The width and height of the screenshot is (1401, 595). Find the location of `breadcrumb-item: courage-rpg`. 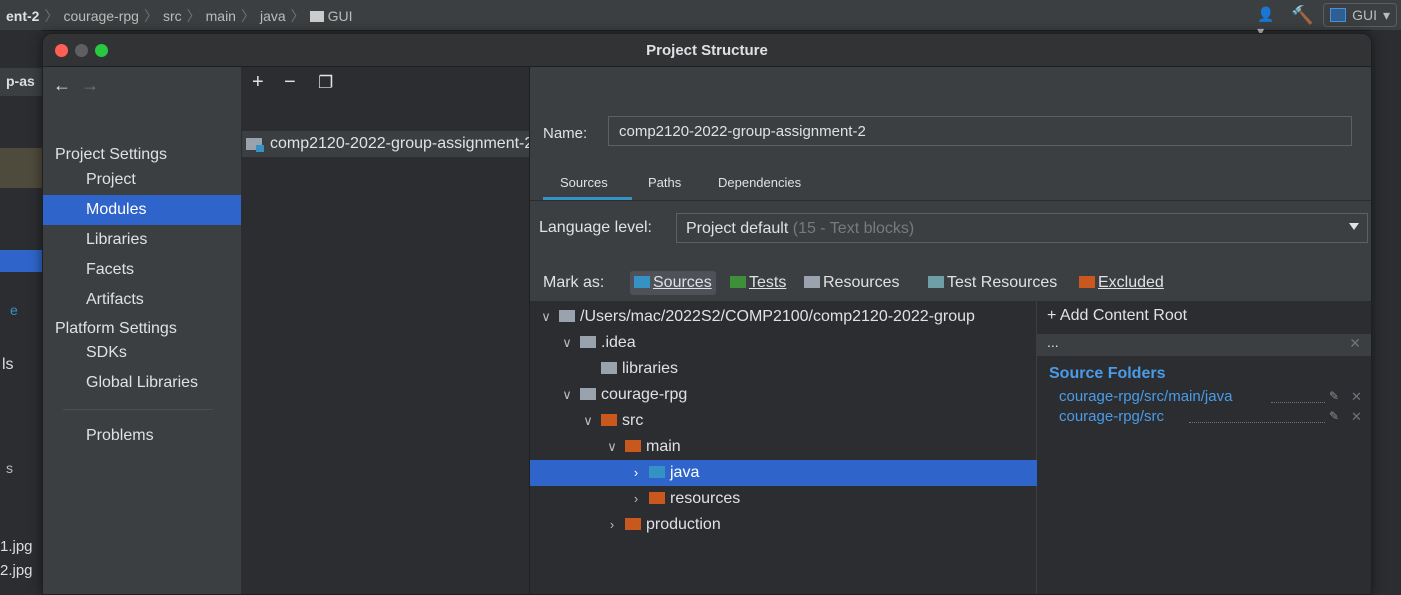

breadcrumb-item: courage-rpg is located at coordinates (101, 16).